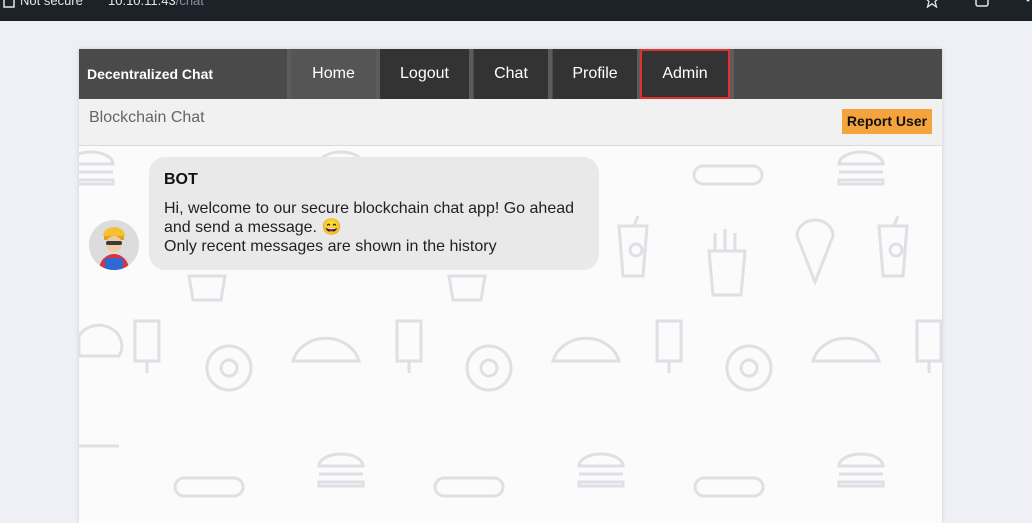 The height and width of the screenshot is (523, 1032). I want to click on report-user-button: Report User, so click(887, 121).